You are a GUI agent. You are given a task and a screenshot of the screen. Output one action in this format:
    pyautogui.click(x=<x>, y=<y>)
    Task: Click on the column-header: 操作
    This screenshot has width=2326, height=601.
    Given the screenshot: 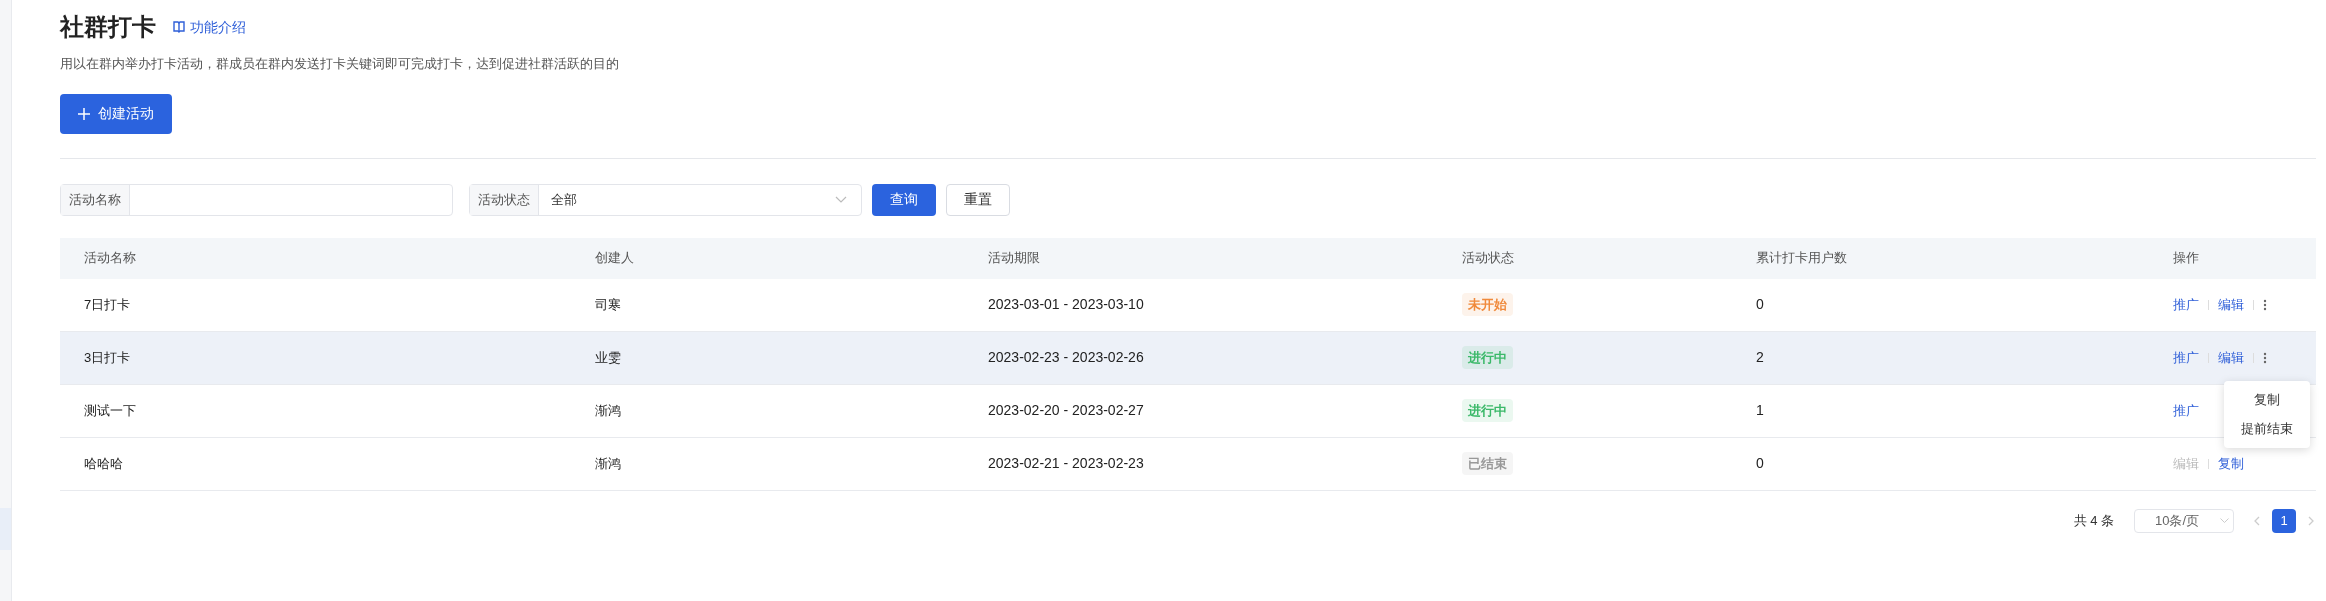 What is the action you would take?
    pyautogui.click(x=2186, y=258)
    